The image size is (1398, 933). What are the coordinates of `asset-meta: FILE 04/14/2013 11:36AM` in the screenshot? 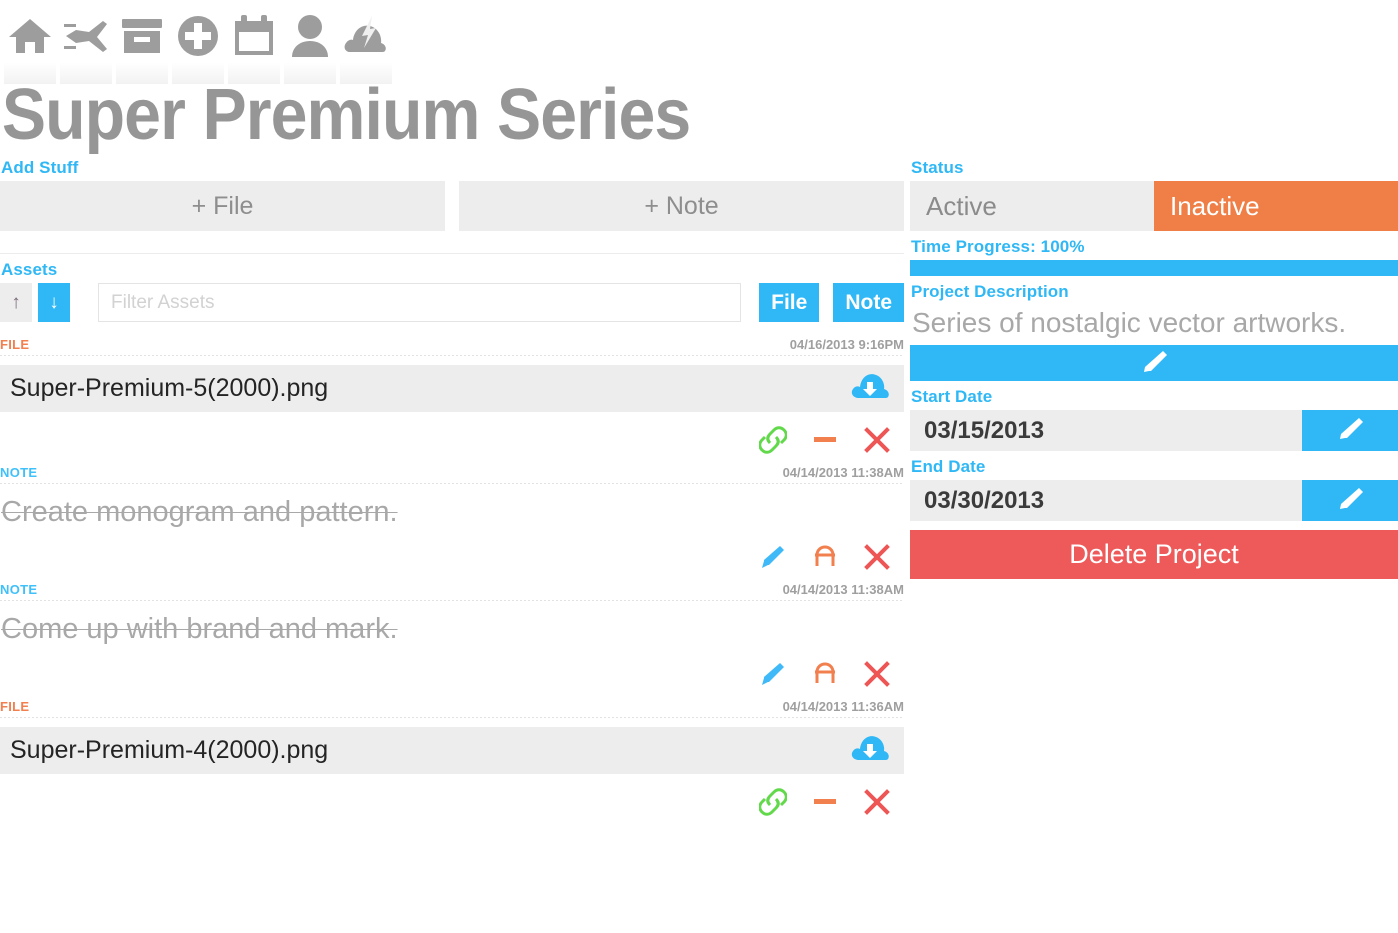 It's located at (452, 706).